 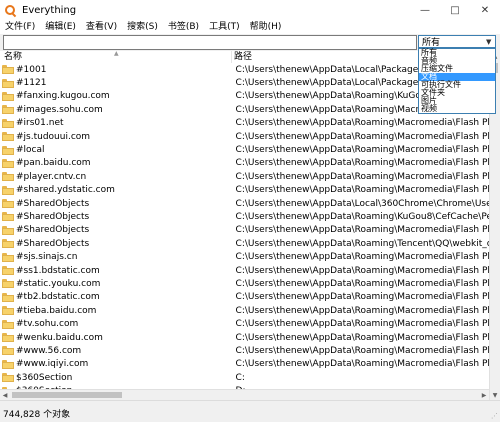 I want to click on menu-search: 搜索(S), so click(x=142, y=27).